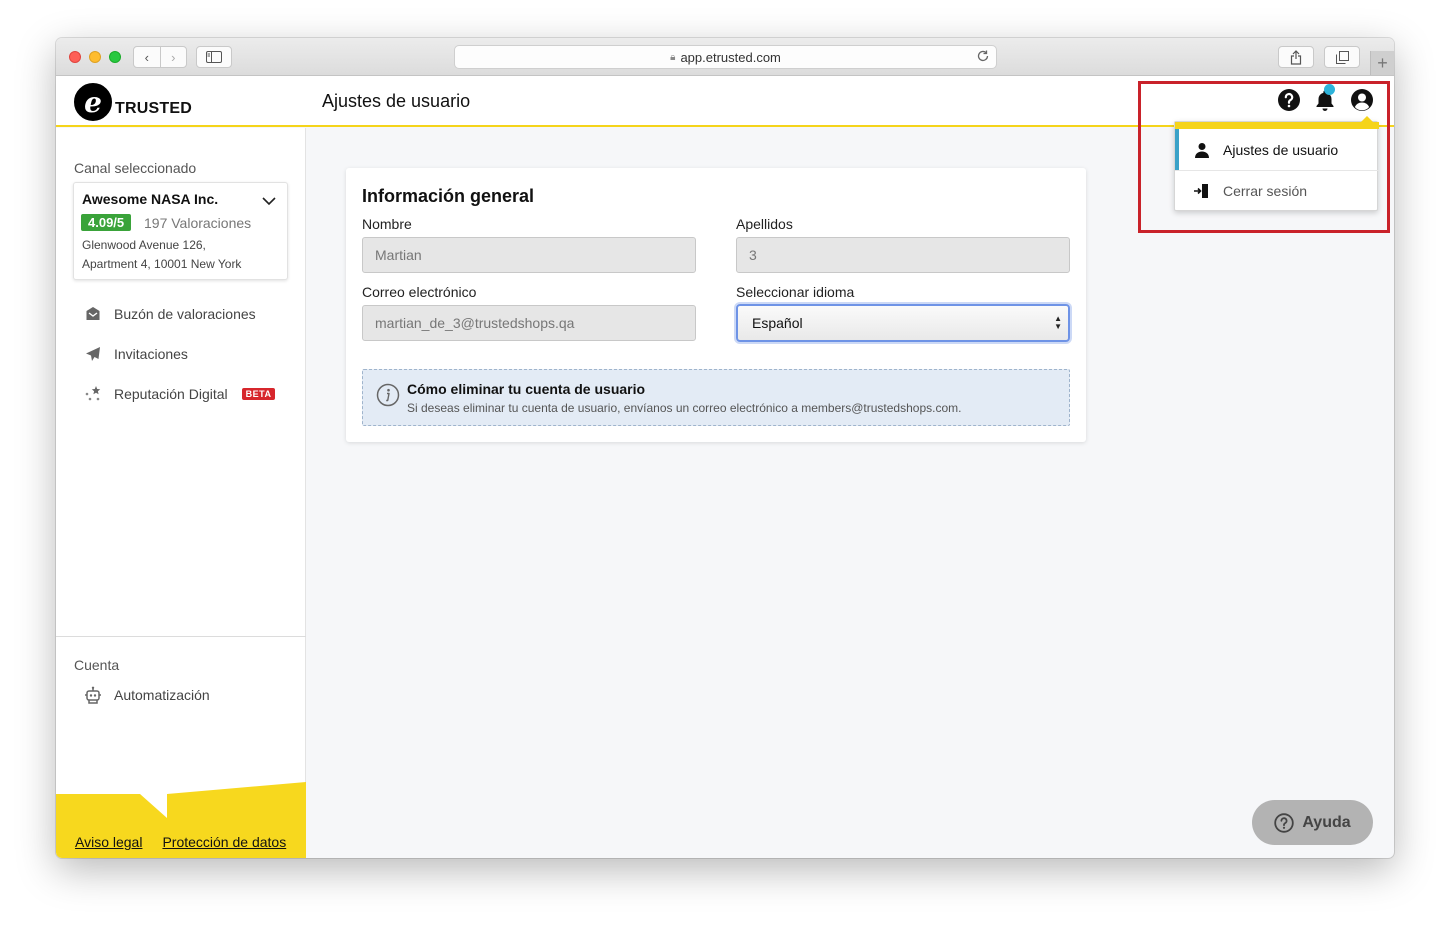  Describe the element at coordinates (181, 636) in the screenshot. I see `sidebar-divider` at that location.